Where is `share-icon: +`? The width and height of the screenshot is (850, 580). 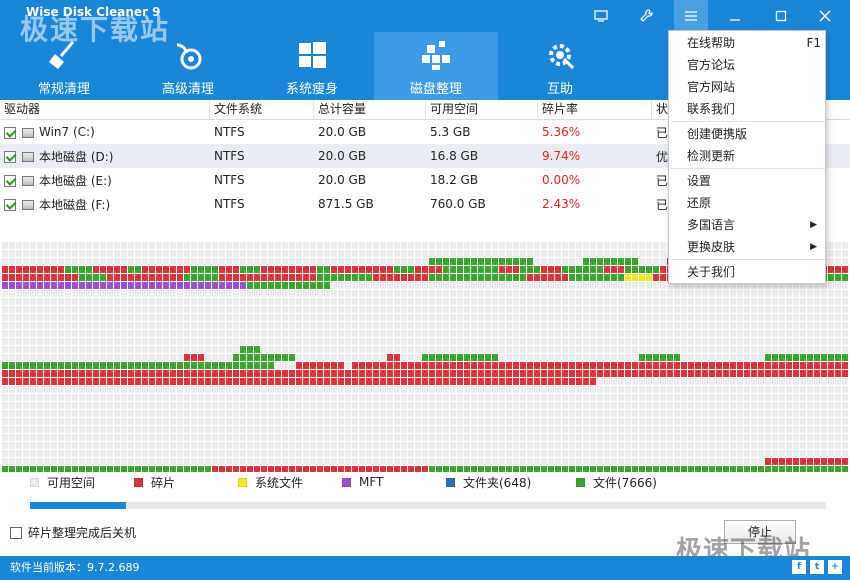
share-icon: + is located at coordinates (835, 567).